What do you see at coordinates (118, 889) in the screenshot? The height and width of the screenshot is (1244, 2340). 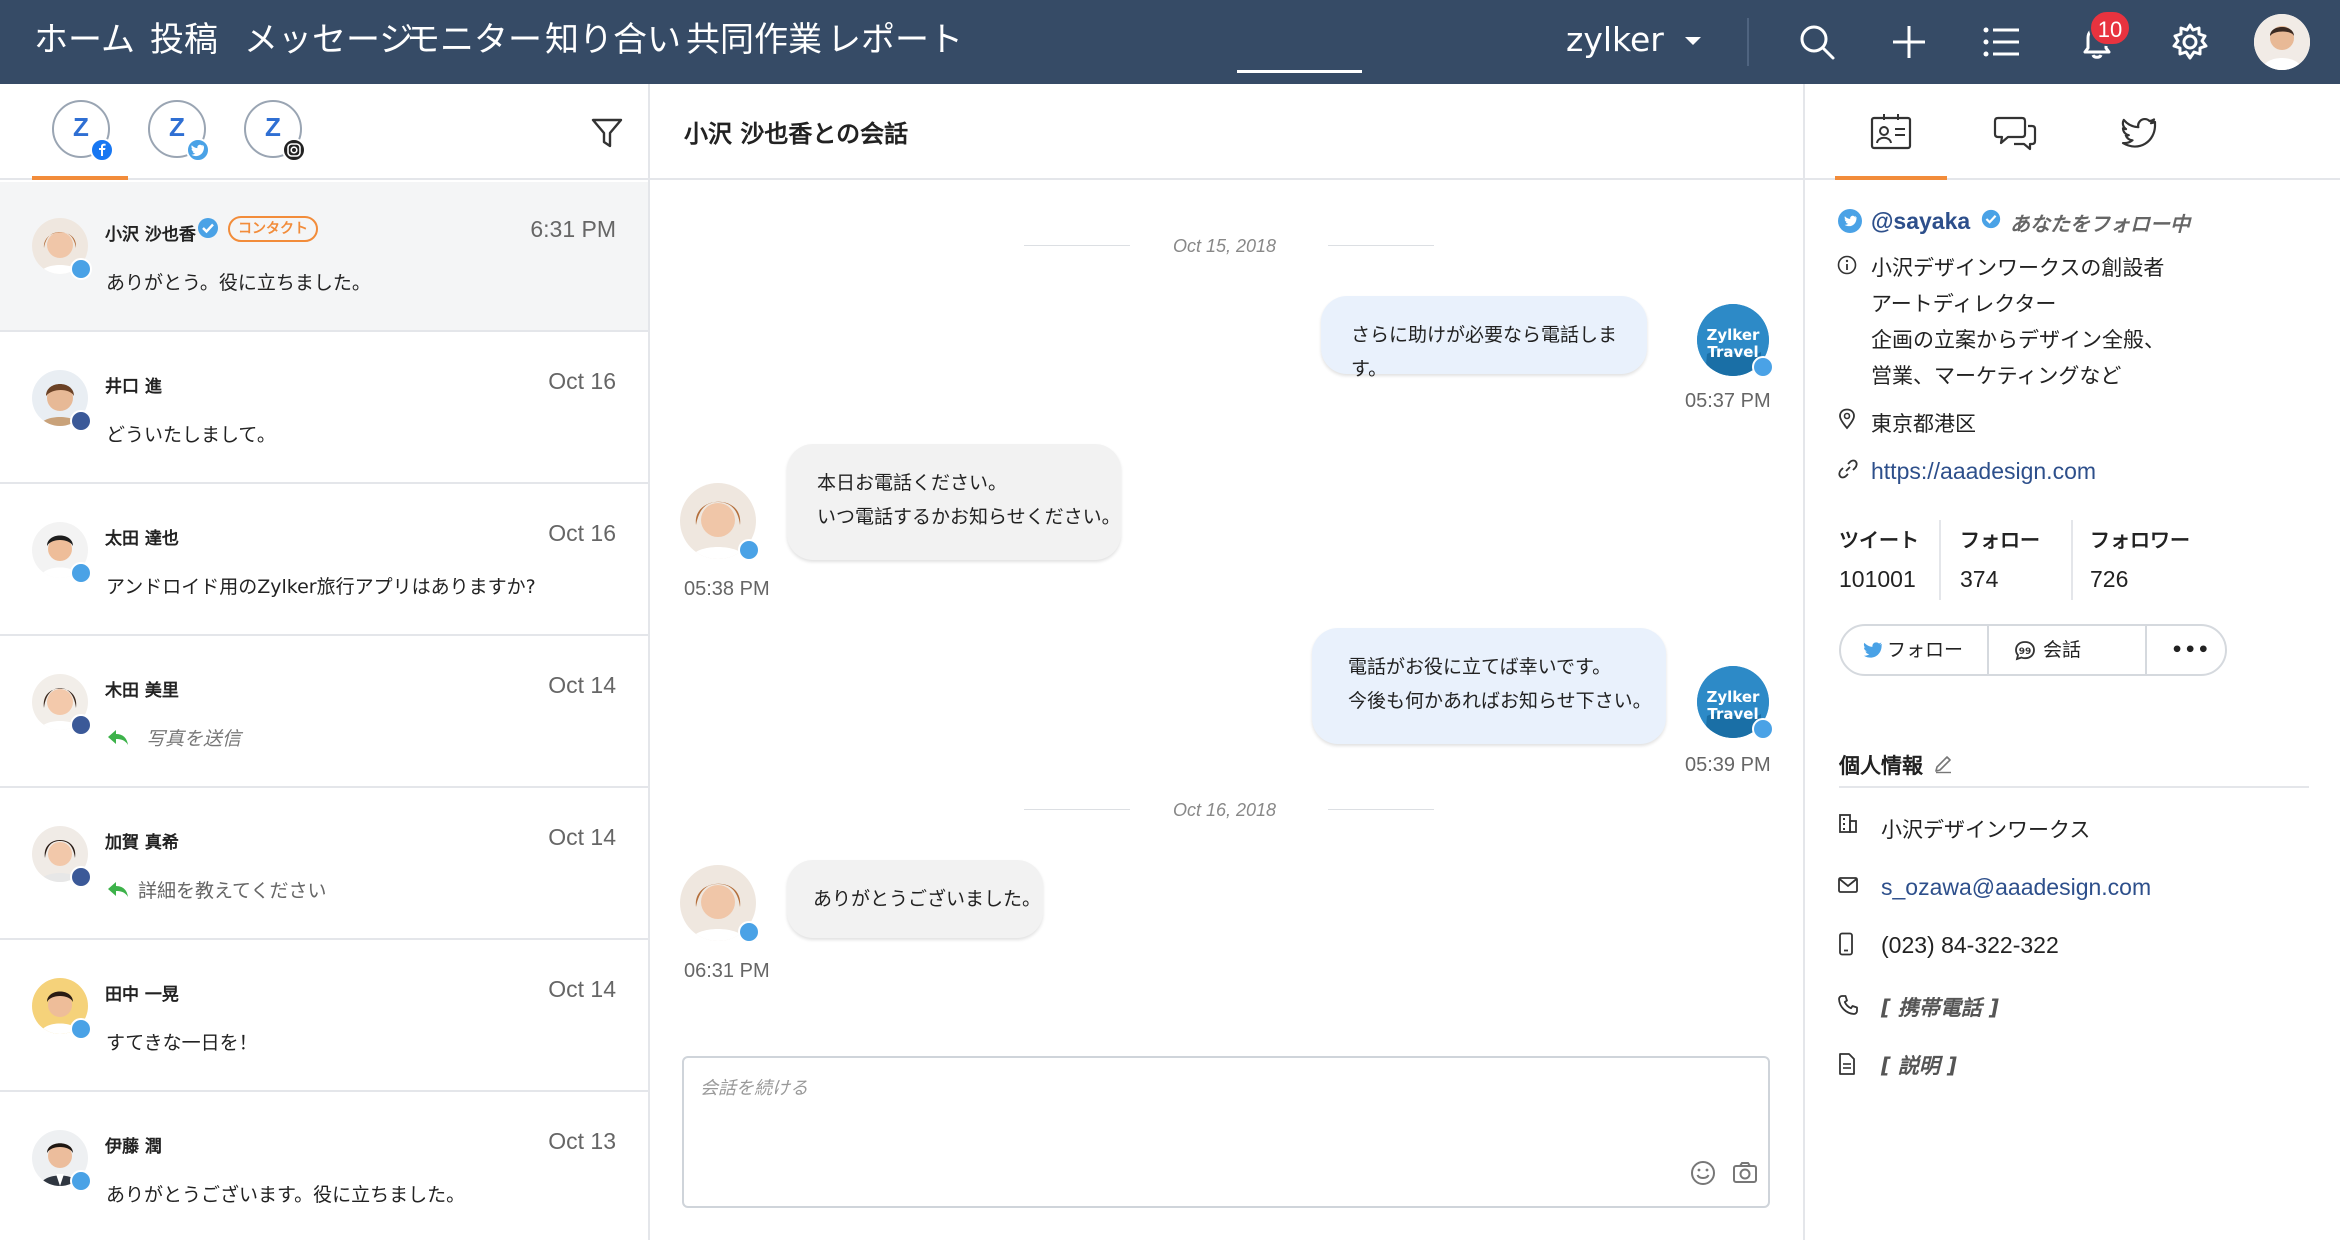 I see `reply-icon` at bounding box center [118, 889].